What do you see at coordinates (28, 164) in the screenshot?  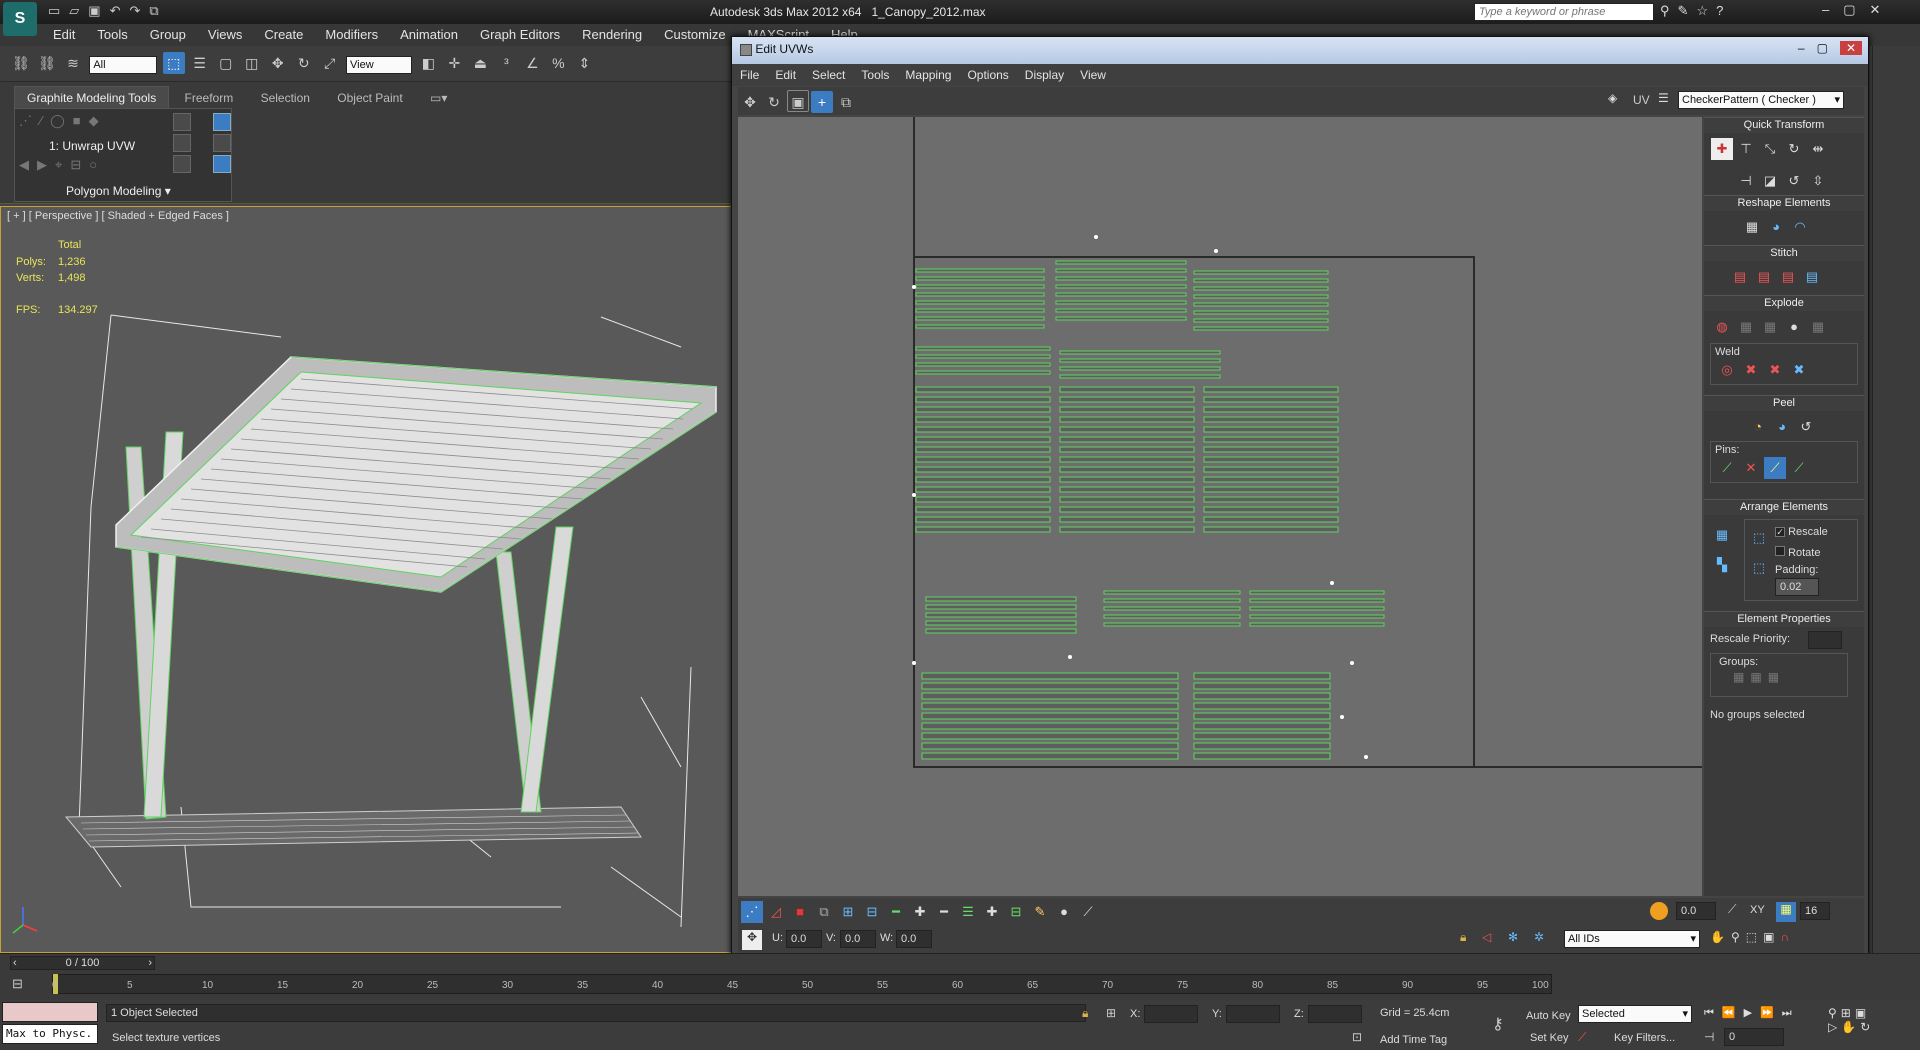 I see `prev-modifier-icon: ◀` at bounding box center [28, 164].